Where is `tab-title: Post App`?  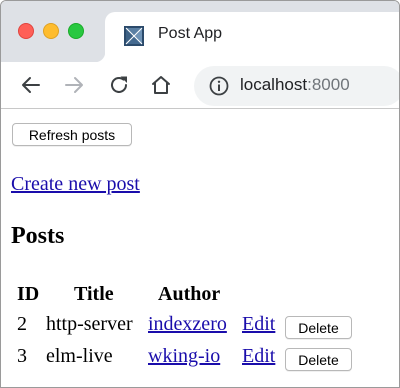 tab-title: Post App is located at coordinates (190, 33).